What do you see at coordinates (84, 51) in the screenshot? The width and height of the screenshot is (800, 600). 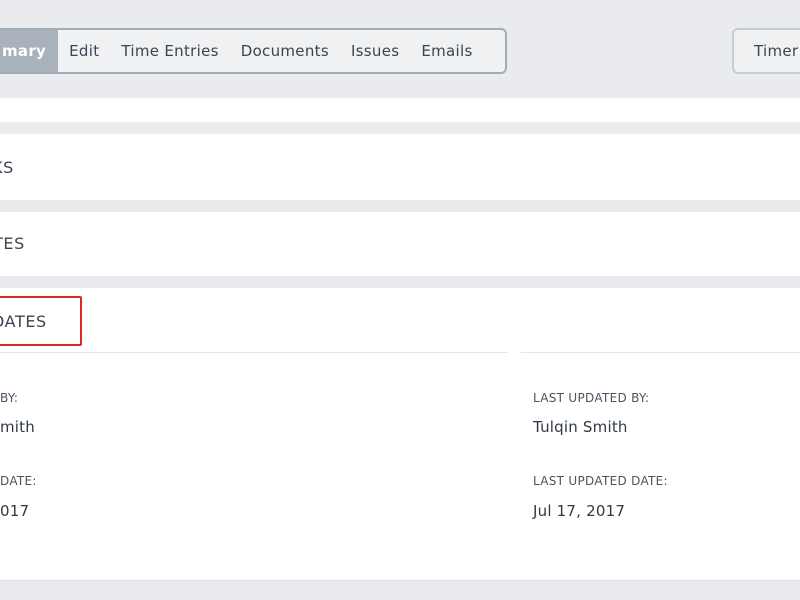 I see `tab-edit: Edit` at bounding box center [84, 51].